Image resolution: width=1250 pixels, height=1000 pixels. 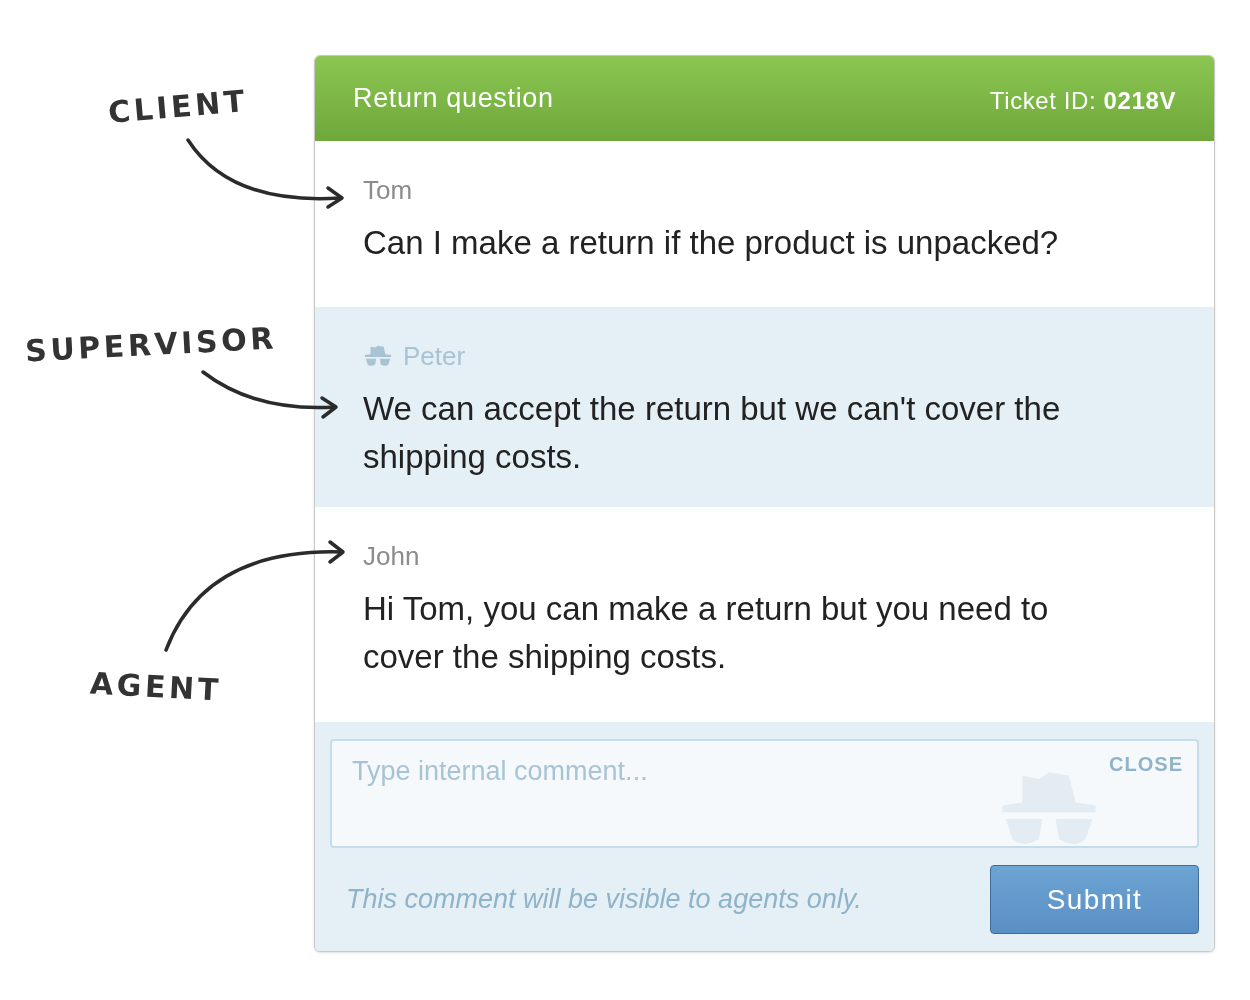 What do you see at coordinates (434, 356) in the screenshot?
I see `author-name: Peter` at bounding box center [434, 356].